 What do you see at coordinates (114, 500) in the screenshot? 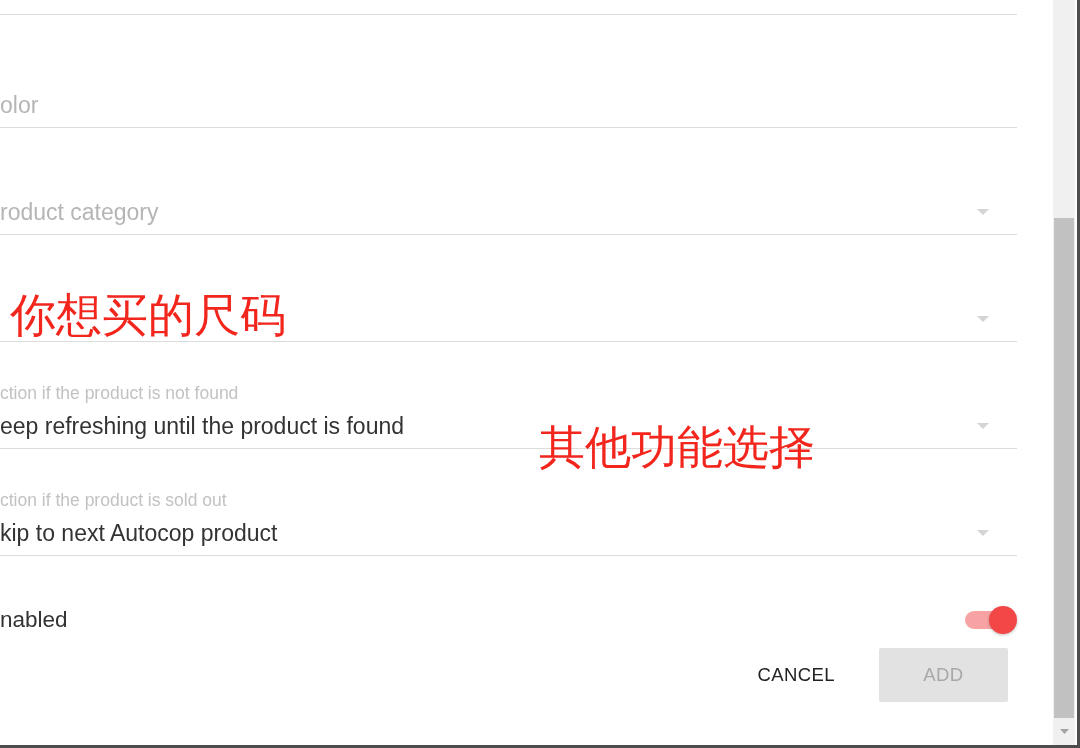
I see `field-label: ction if the product is sold out` at bounding box center [114, 500].